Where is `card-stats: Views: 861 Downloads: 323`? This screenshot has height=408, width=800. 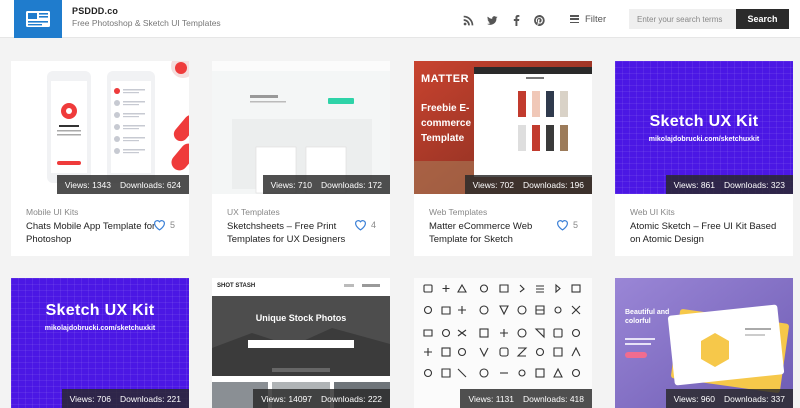
card-stats: Views: 861 Downloads: 323 is located at coordinates (729, 184).